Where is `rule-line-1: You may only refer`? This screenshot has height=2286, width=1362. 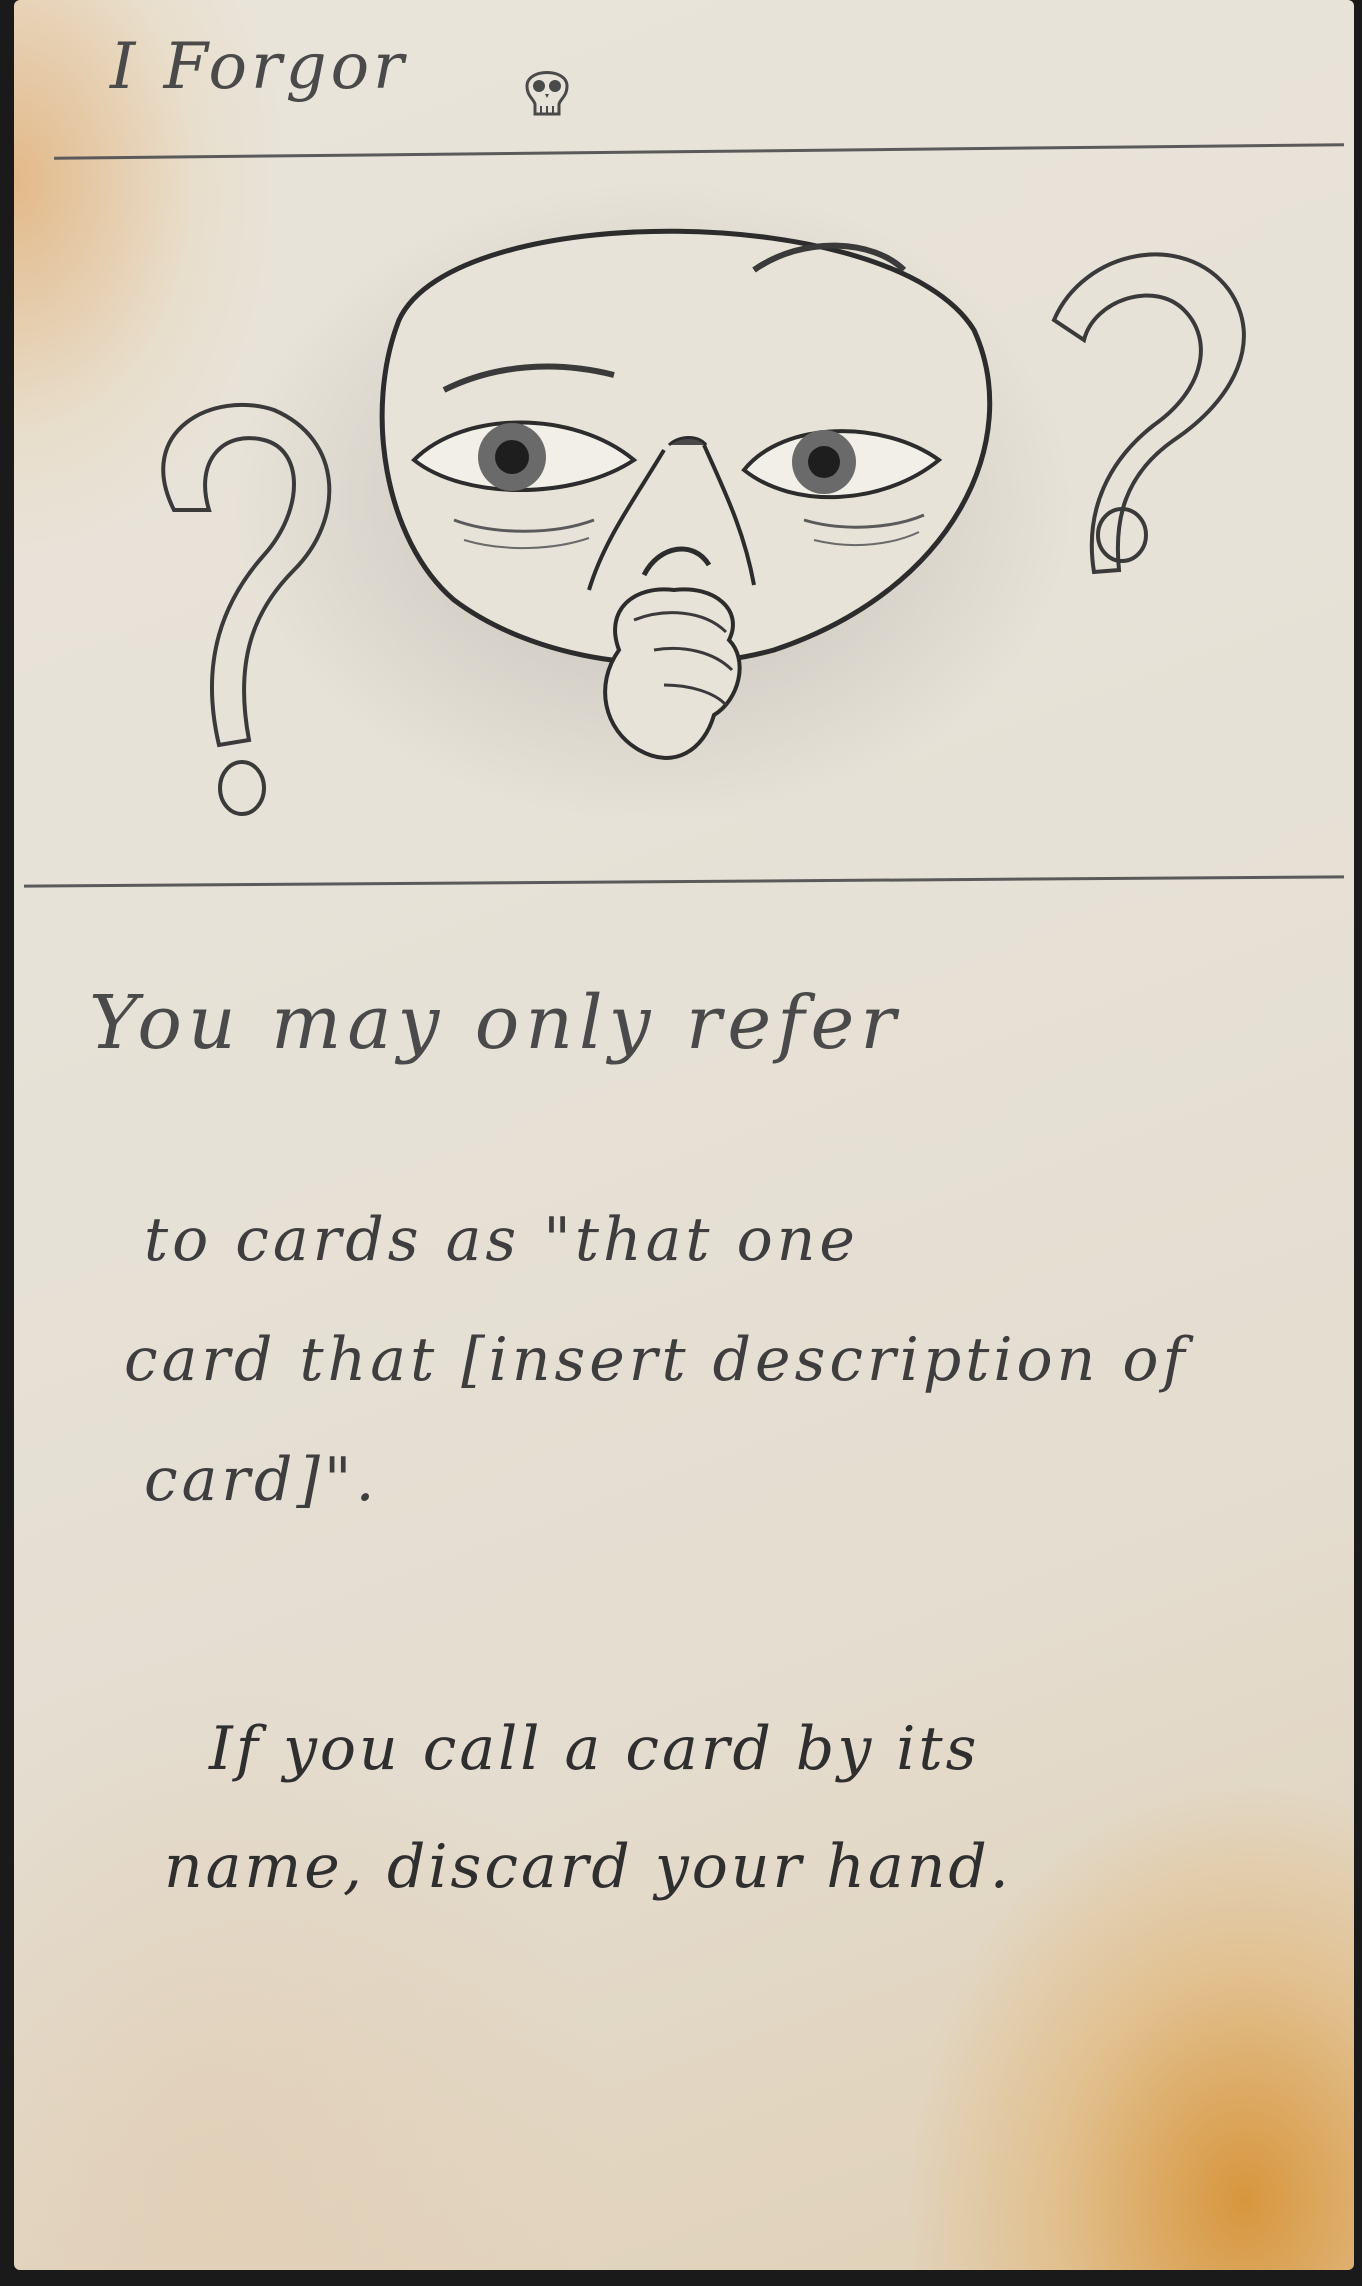
rule-line-1: You may only refer is located at coordinates (495, 1023).